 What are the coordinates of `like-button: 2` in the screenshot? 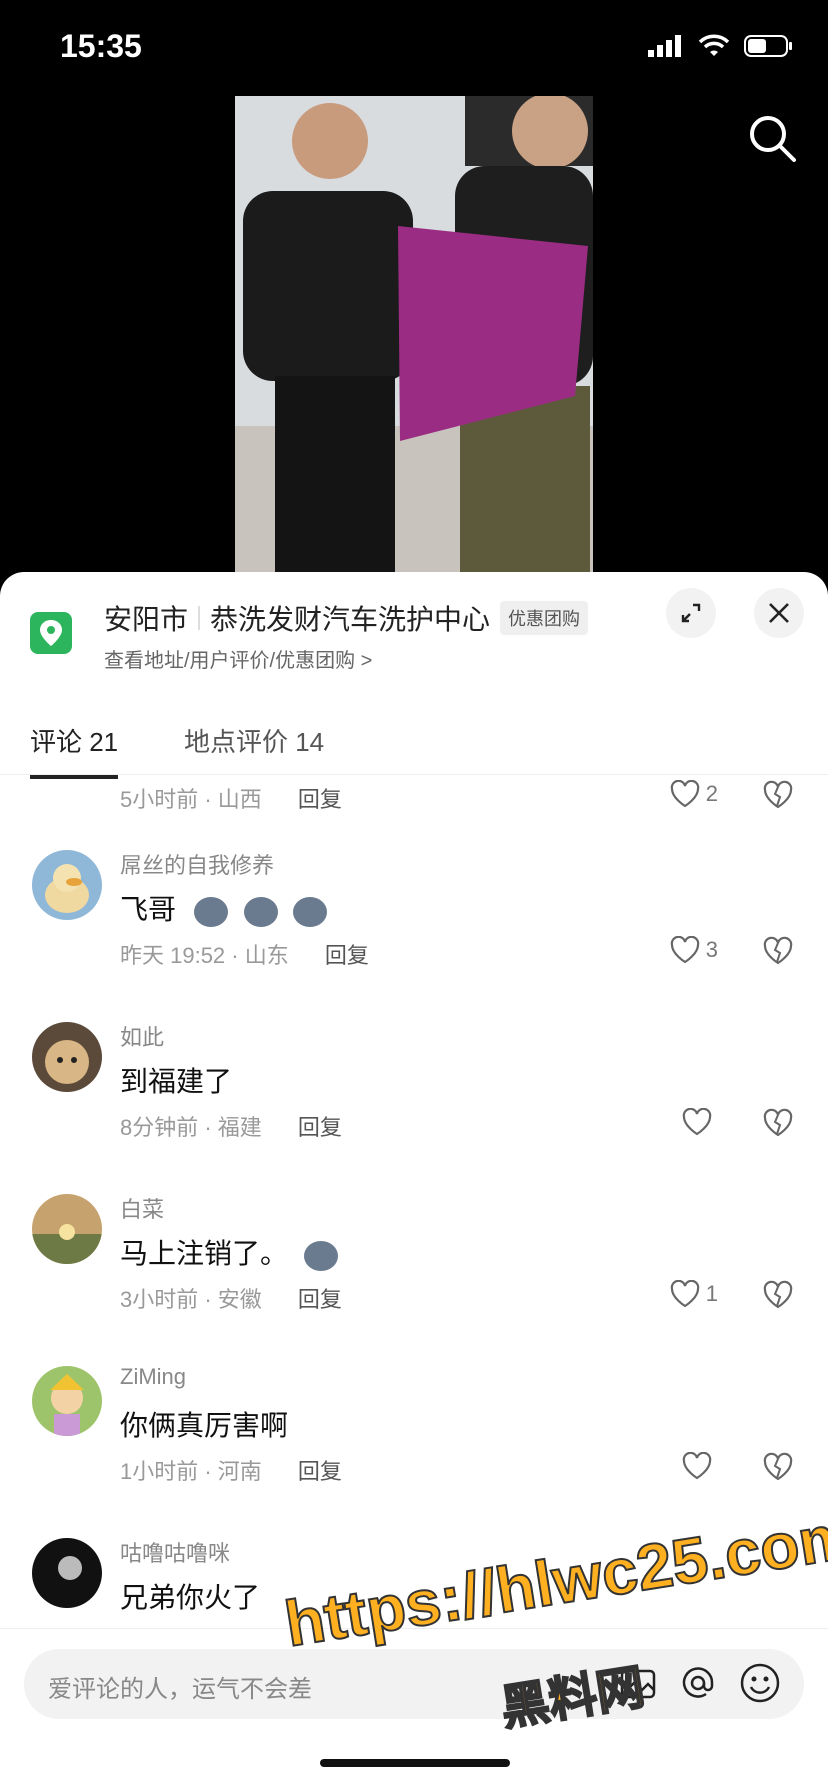 It's located at (694, 794).